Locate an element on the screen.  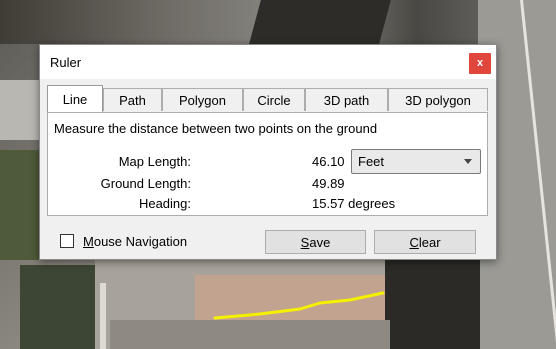
save-button: Save is located at coordinates (315, 242).